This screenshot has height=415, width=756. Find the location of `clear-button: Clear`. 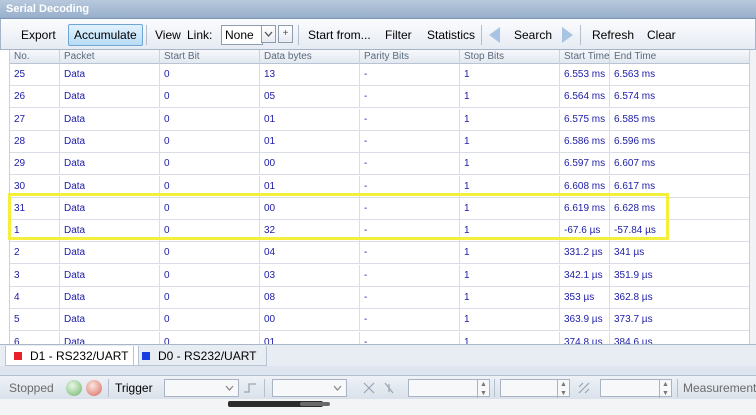

clear-button: Clear is located at coordinates (661, 35).